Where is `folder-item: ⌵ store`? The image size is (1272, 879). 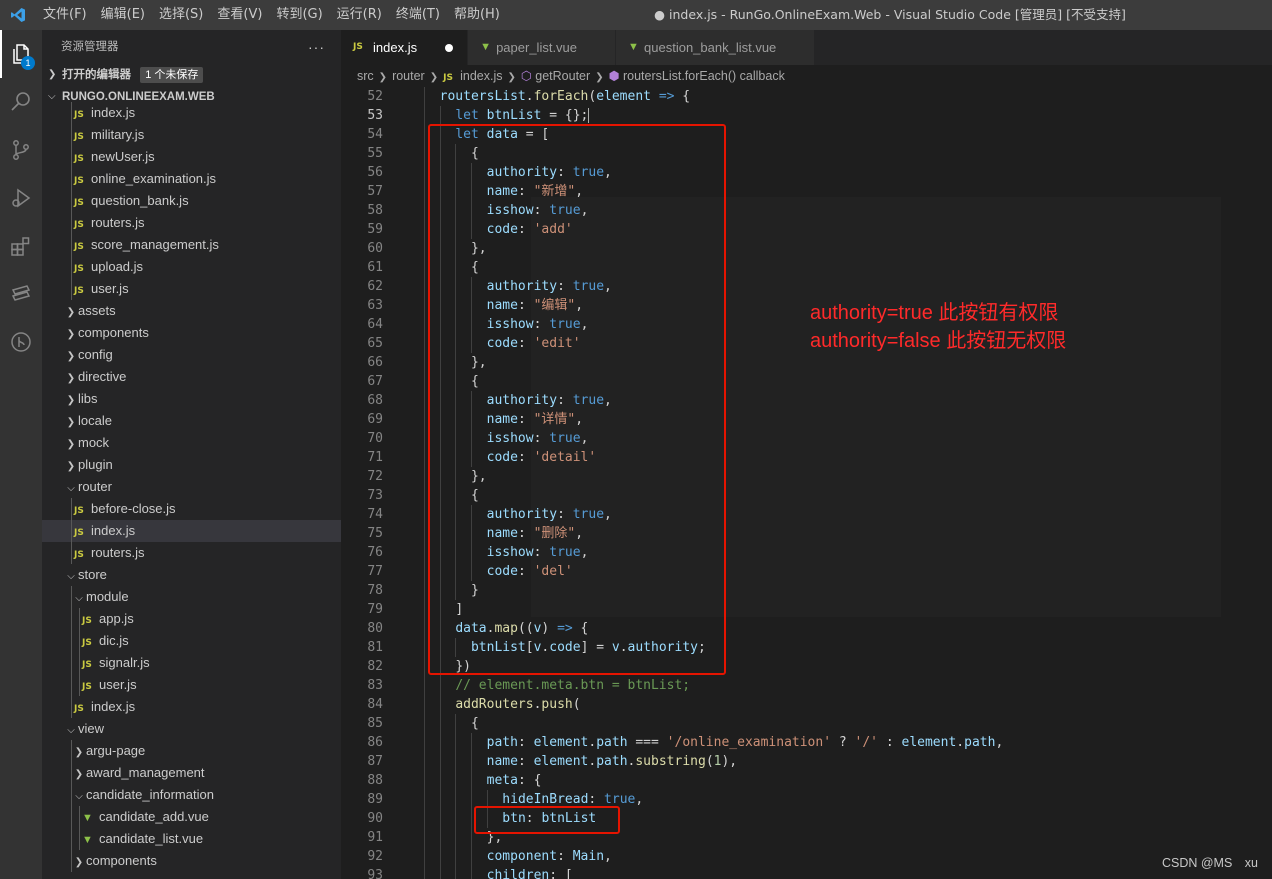 folder-item: ⌵ store is located at coordinates (191, 575).